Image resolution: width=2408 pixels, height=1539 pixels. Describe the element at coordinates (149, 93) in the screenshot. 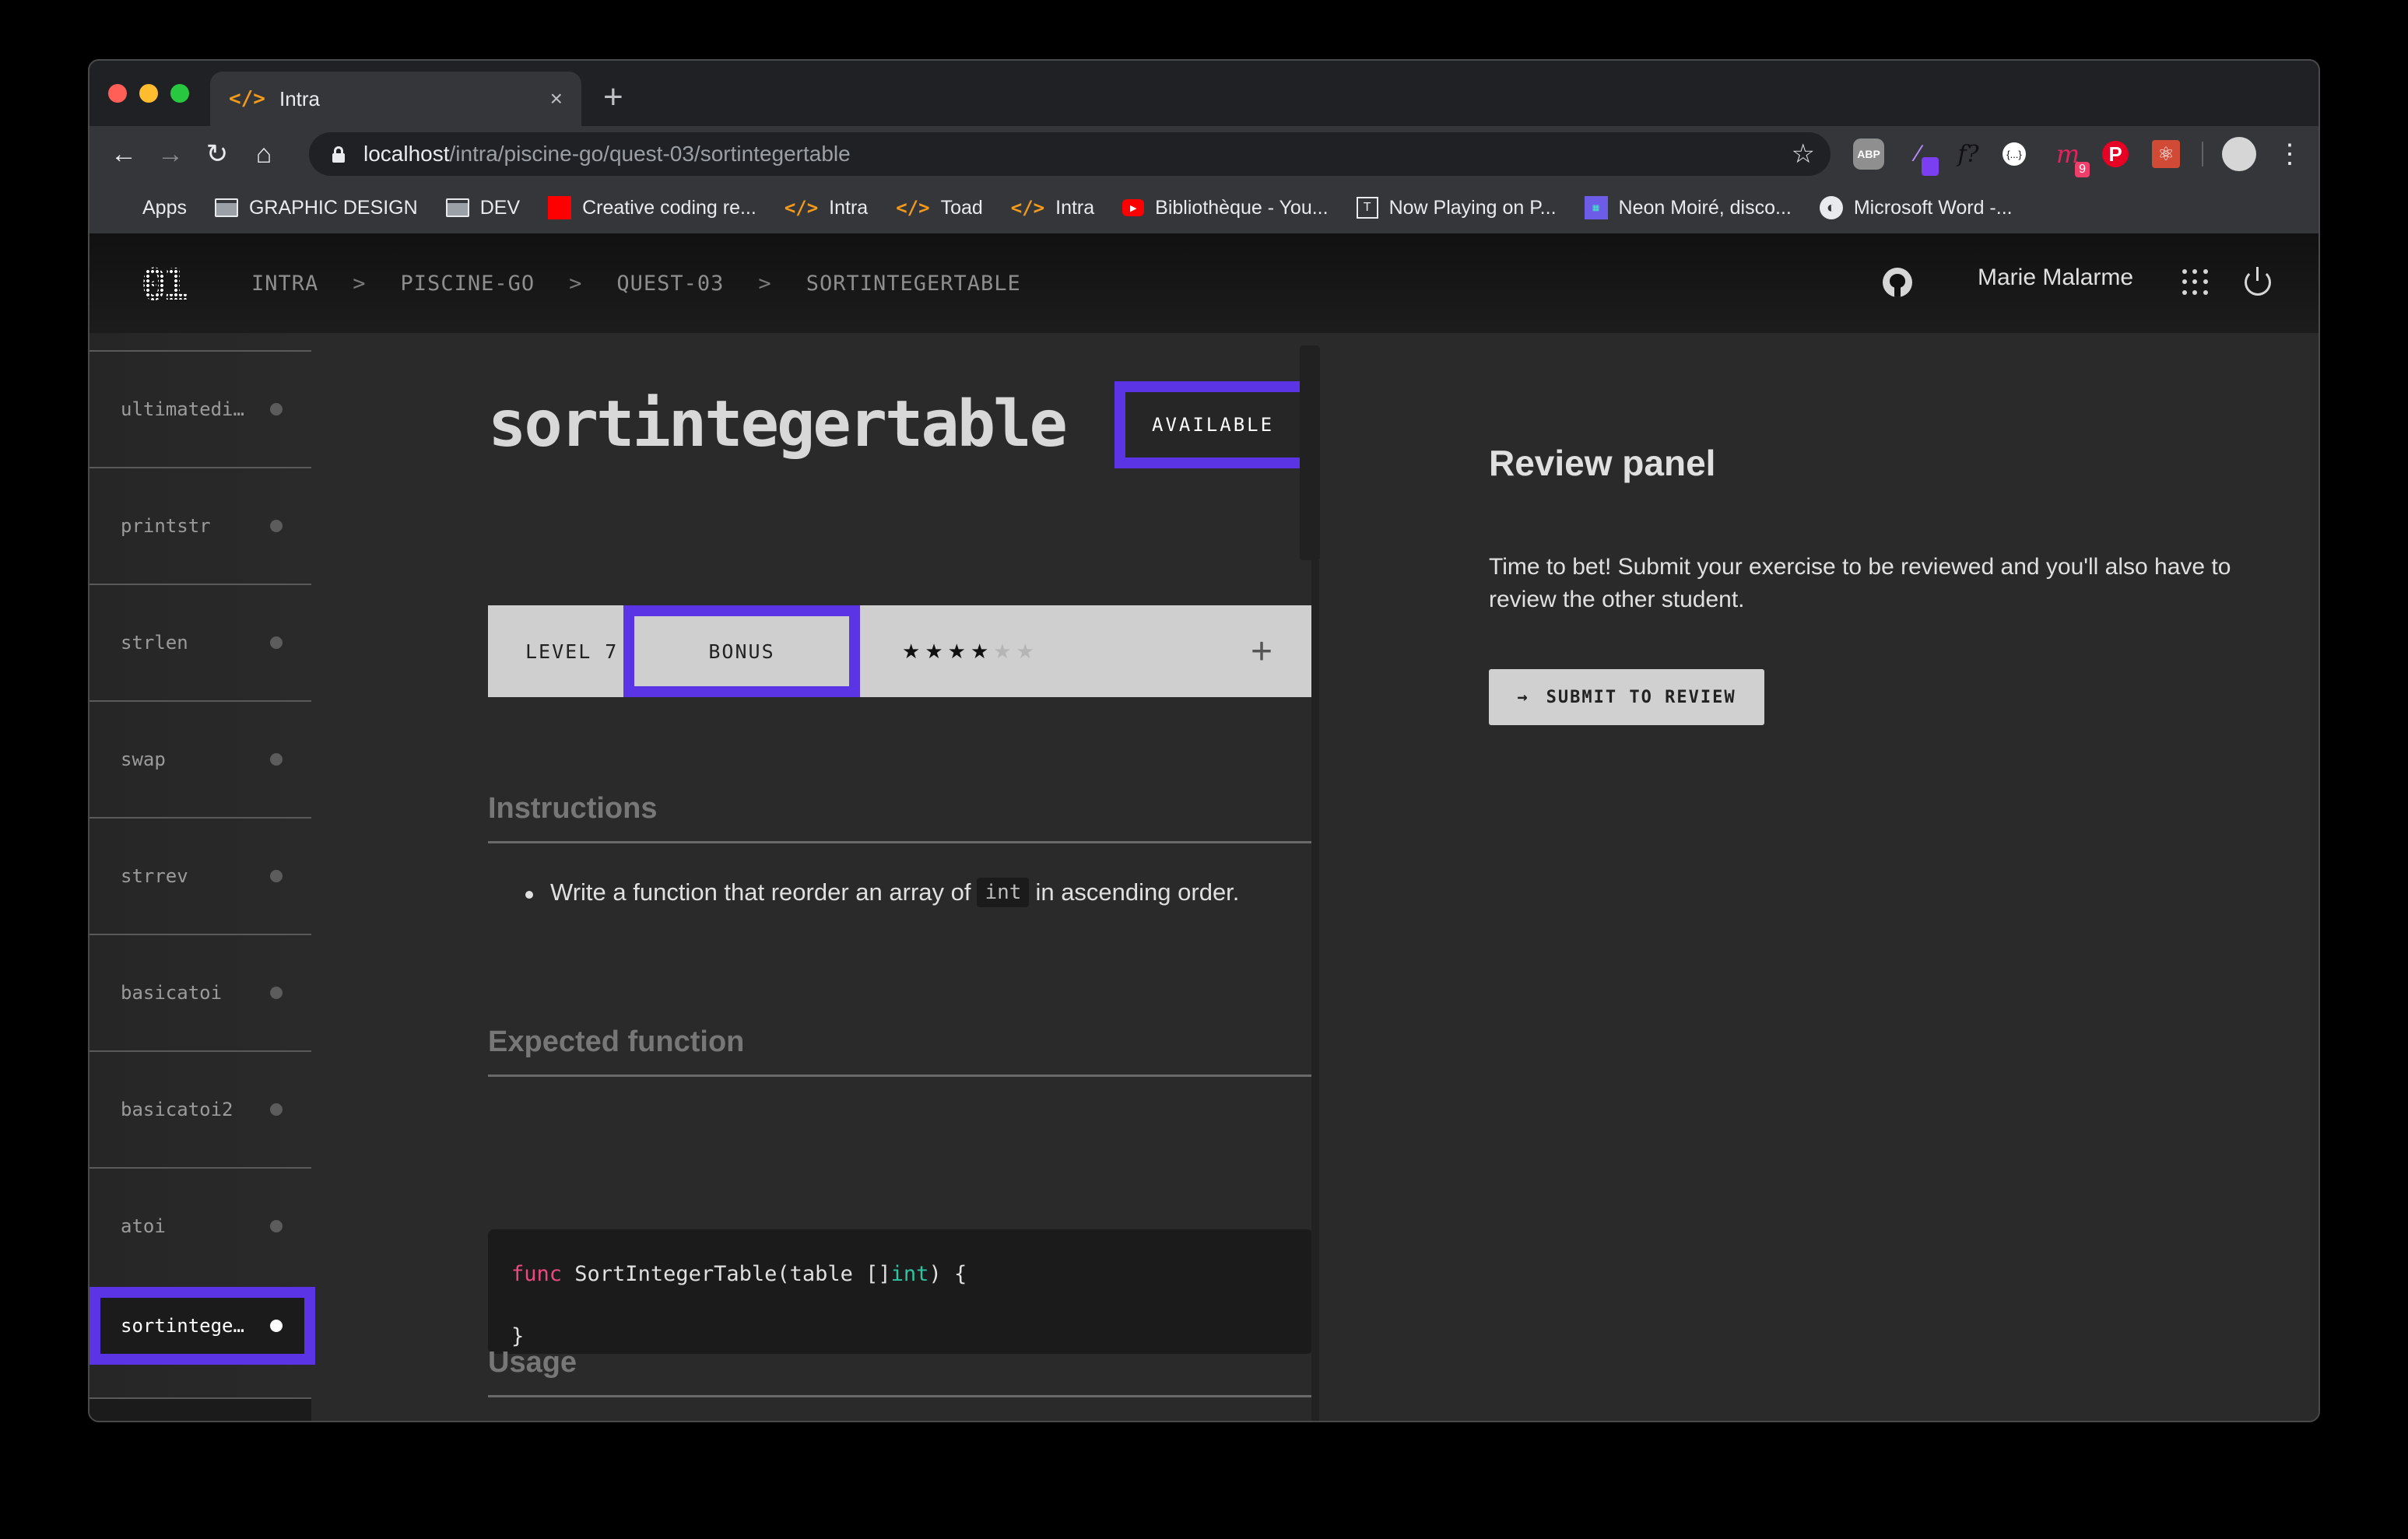

I see `minimize-window-button` at that location.